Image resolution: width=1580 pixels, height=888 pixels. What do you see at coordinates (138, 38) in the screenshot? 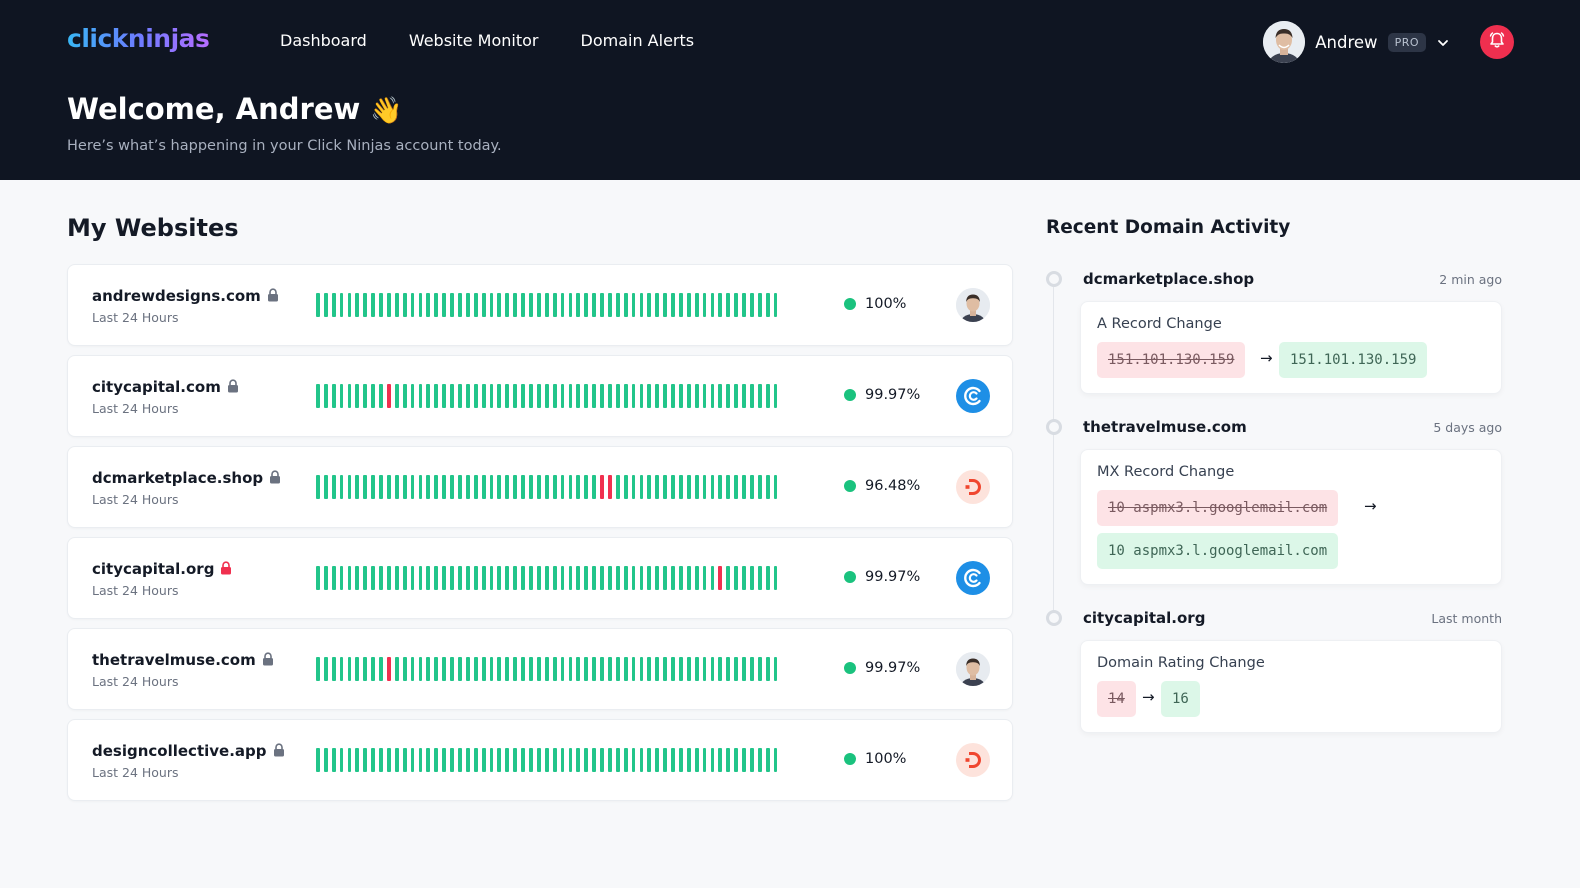
I see `app-logo: clickninjas` at bounding box center [138, 38].